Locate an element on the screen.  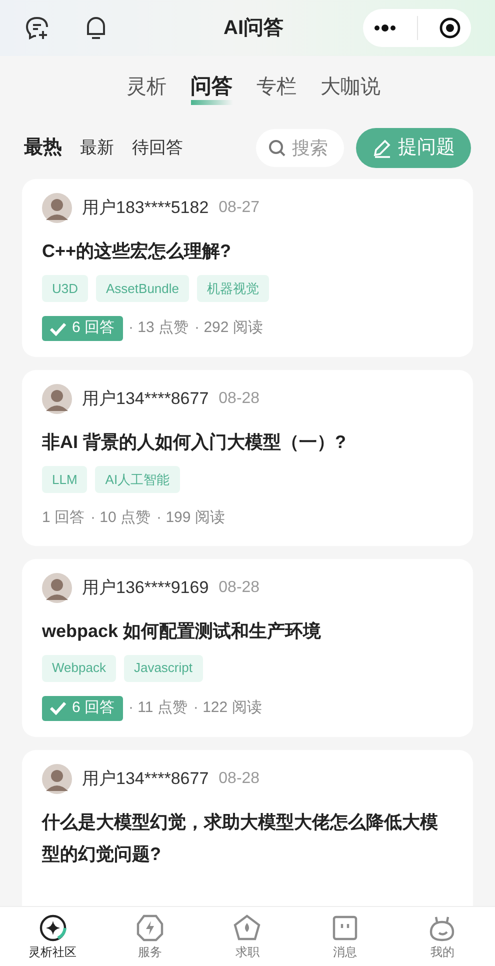
search-icon is located at coordinates (277, 148).